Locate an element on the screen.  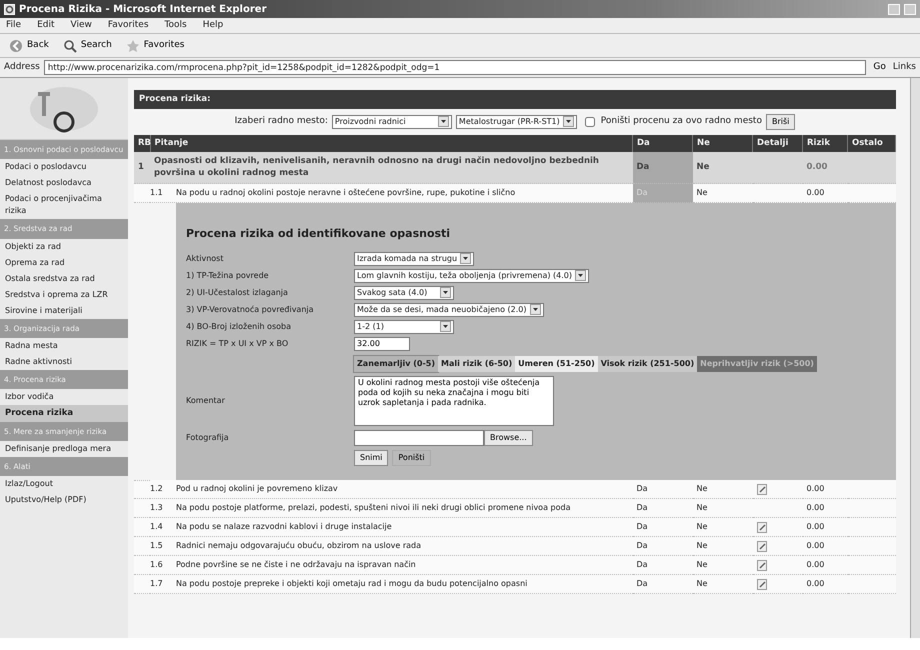
table-cell-text: 1.3 is located at coordinates (157, 508).